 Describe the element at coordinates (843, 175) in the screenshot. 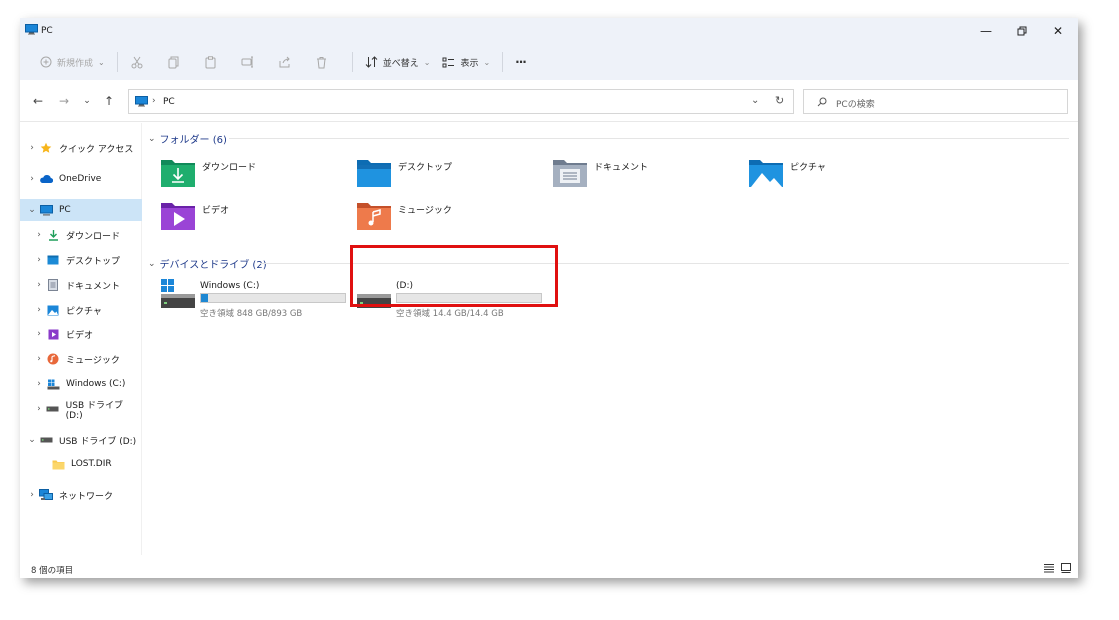

I see `folder-pictures: ピクチャ` at that location.